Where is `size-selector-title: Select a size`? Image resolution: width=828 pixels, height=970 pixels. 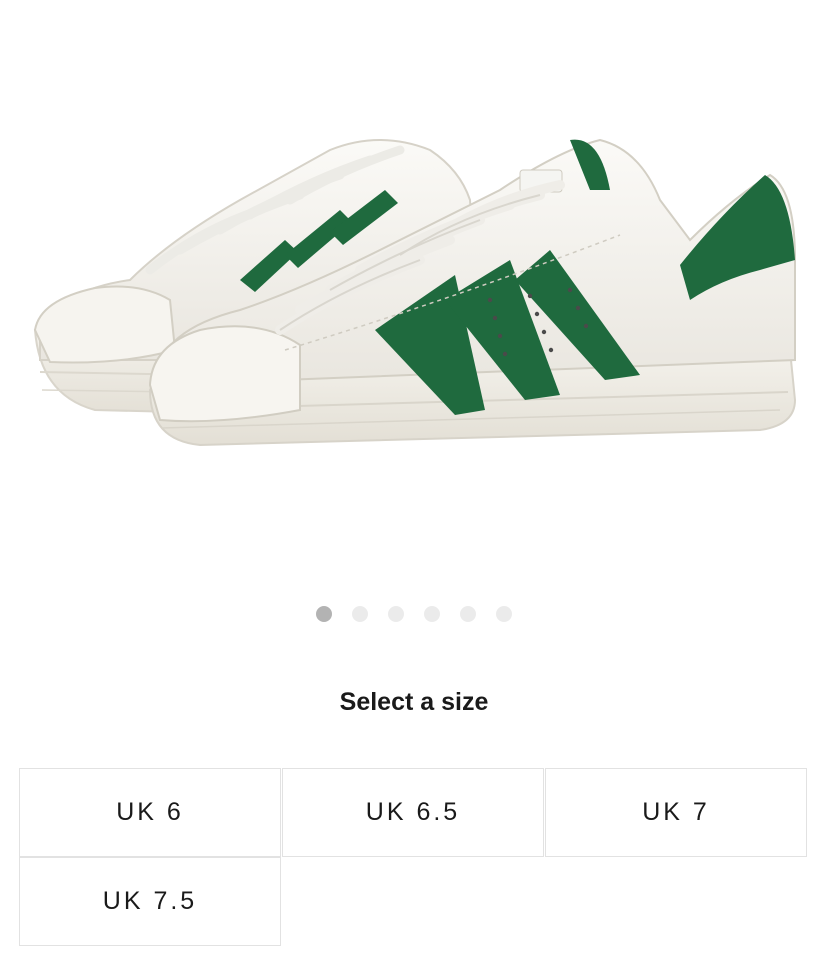
size-selector-title: Select a size is located at coordinates (414, 702).